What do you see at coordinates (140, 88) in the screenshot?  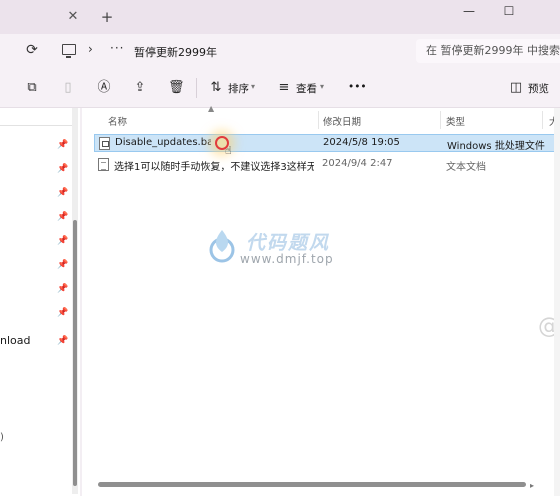 I see `share-icon: ⇪` at bounding box center [140, 88].